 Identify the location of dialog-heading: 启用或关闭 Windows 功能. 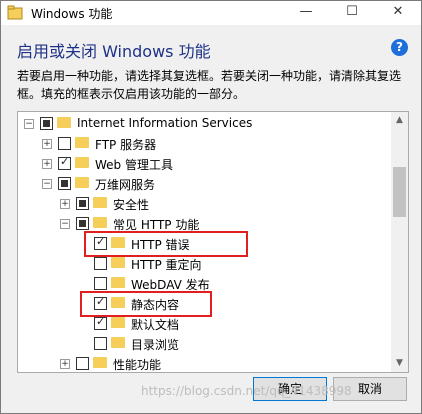
(114, 51).